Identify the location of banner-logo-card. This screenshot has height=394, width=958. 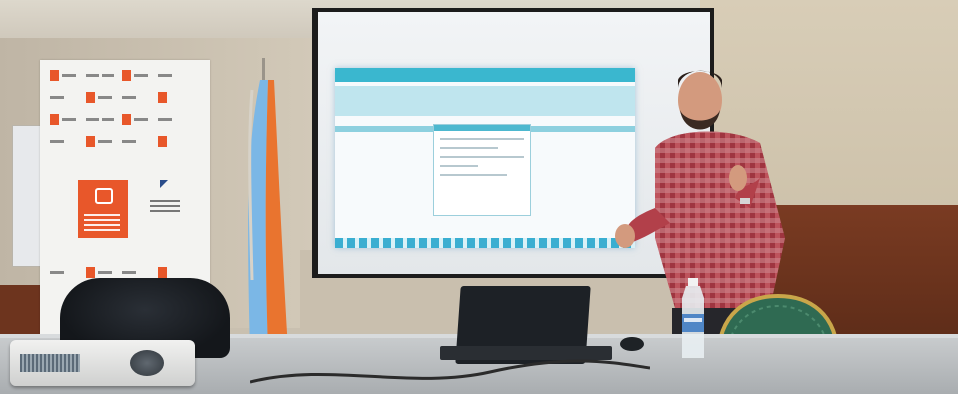
(103, 209).